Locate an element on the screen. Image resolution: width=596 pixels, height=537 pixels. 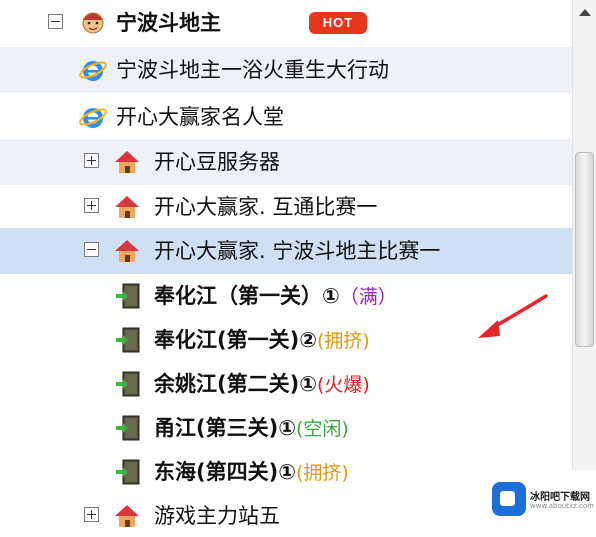
watermark-logo: 冰阳吧下载网 www.aboutxz.com is located at coordinates (540, 503).